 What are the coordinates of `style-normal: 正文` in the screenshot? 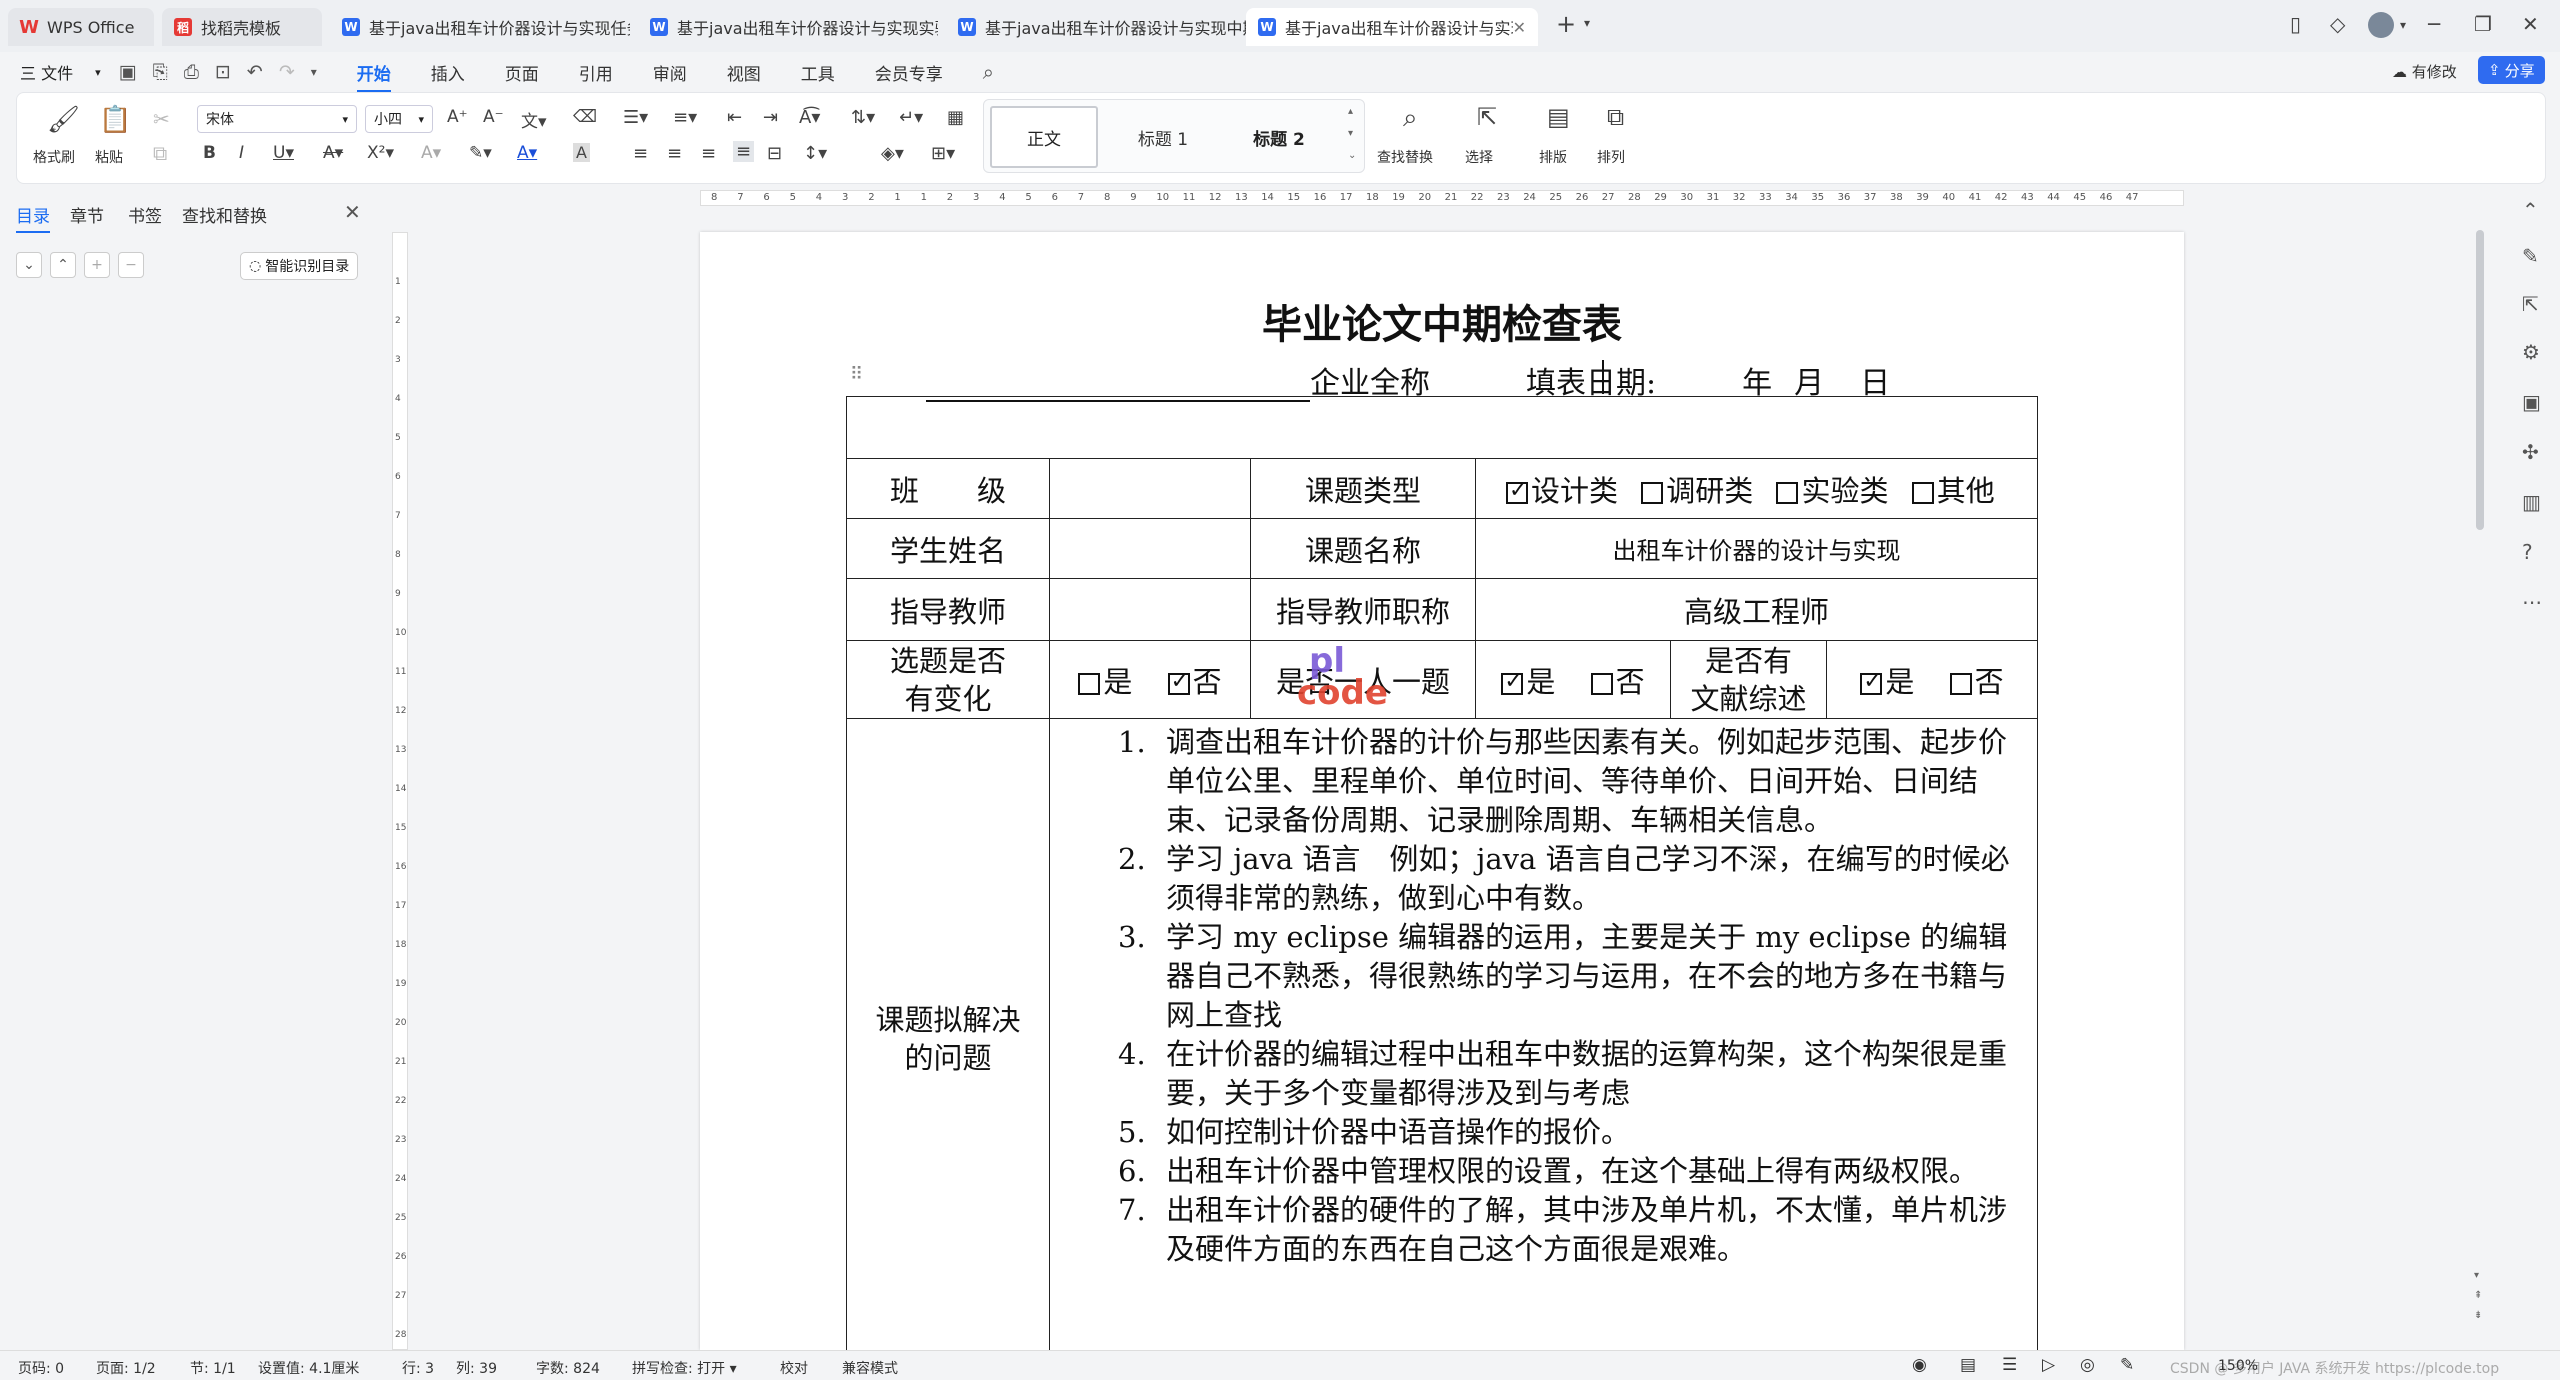 It's located at (1044, 137).